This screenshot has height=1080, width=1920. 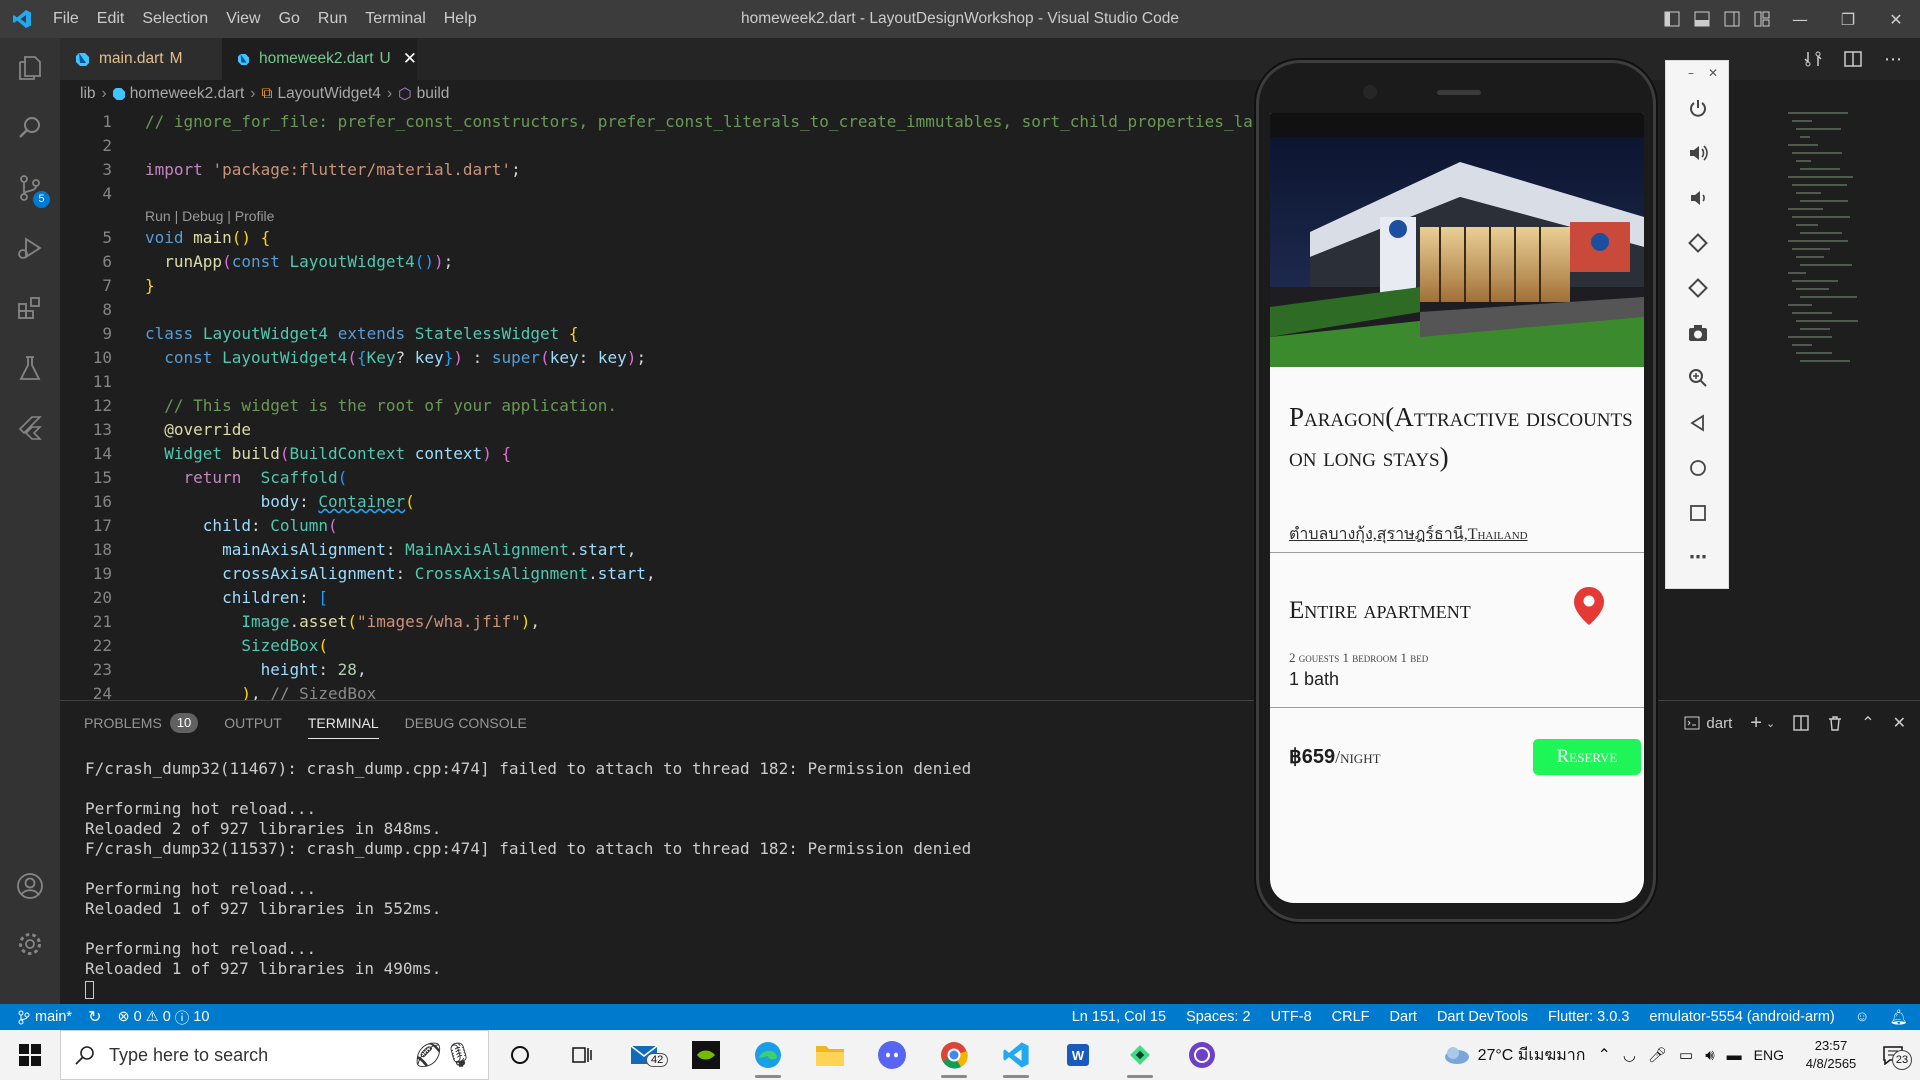 I want to click on display-icon: ▬, so click(x=1734, y=1055).